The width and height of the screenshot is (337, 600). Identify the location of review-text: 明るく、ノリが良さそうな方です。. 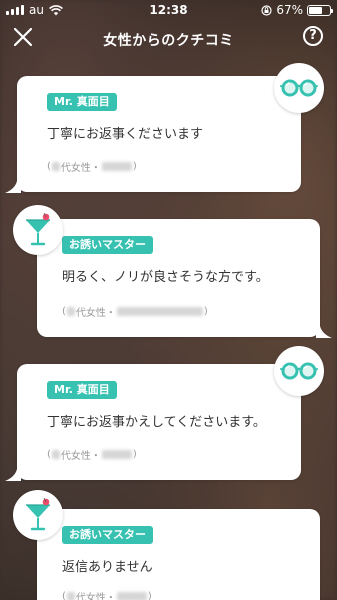
(165, 277).